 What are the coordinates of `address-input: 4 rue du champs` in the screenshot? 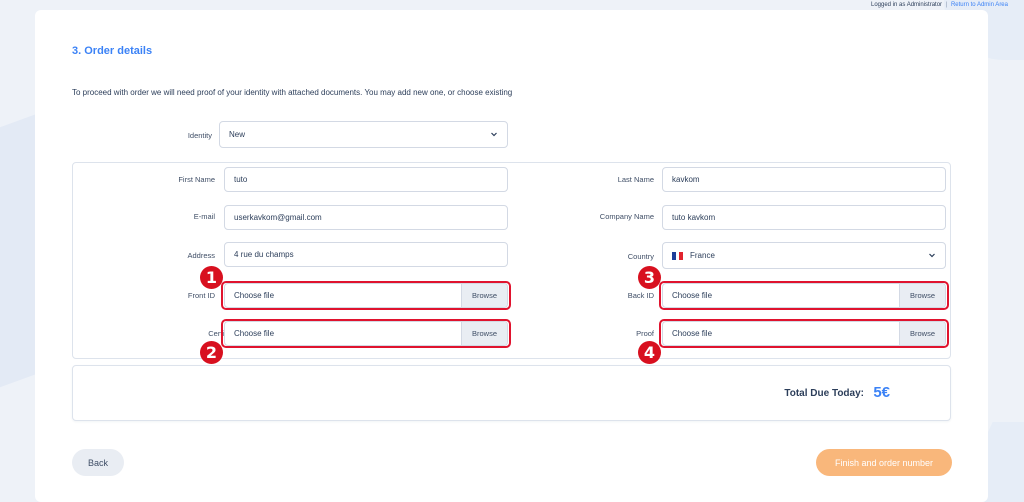 It's located at (366, 254).